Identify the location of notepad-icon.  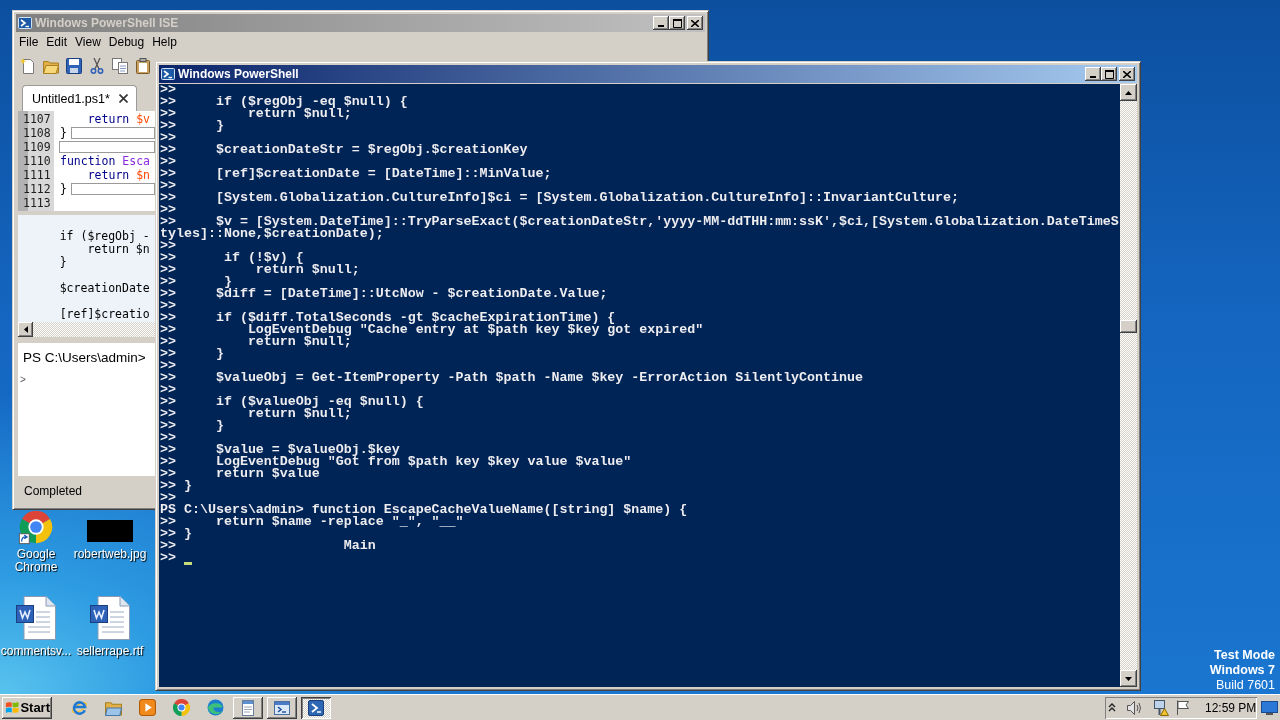
(248, 707).